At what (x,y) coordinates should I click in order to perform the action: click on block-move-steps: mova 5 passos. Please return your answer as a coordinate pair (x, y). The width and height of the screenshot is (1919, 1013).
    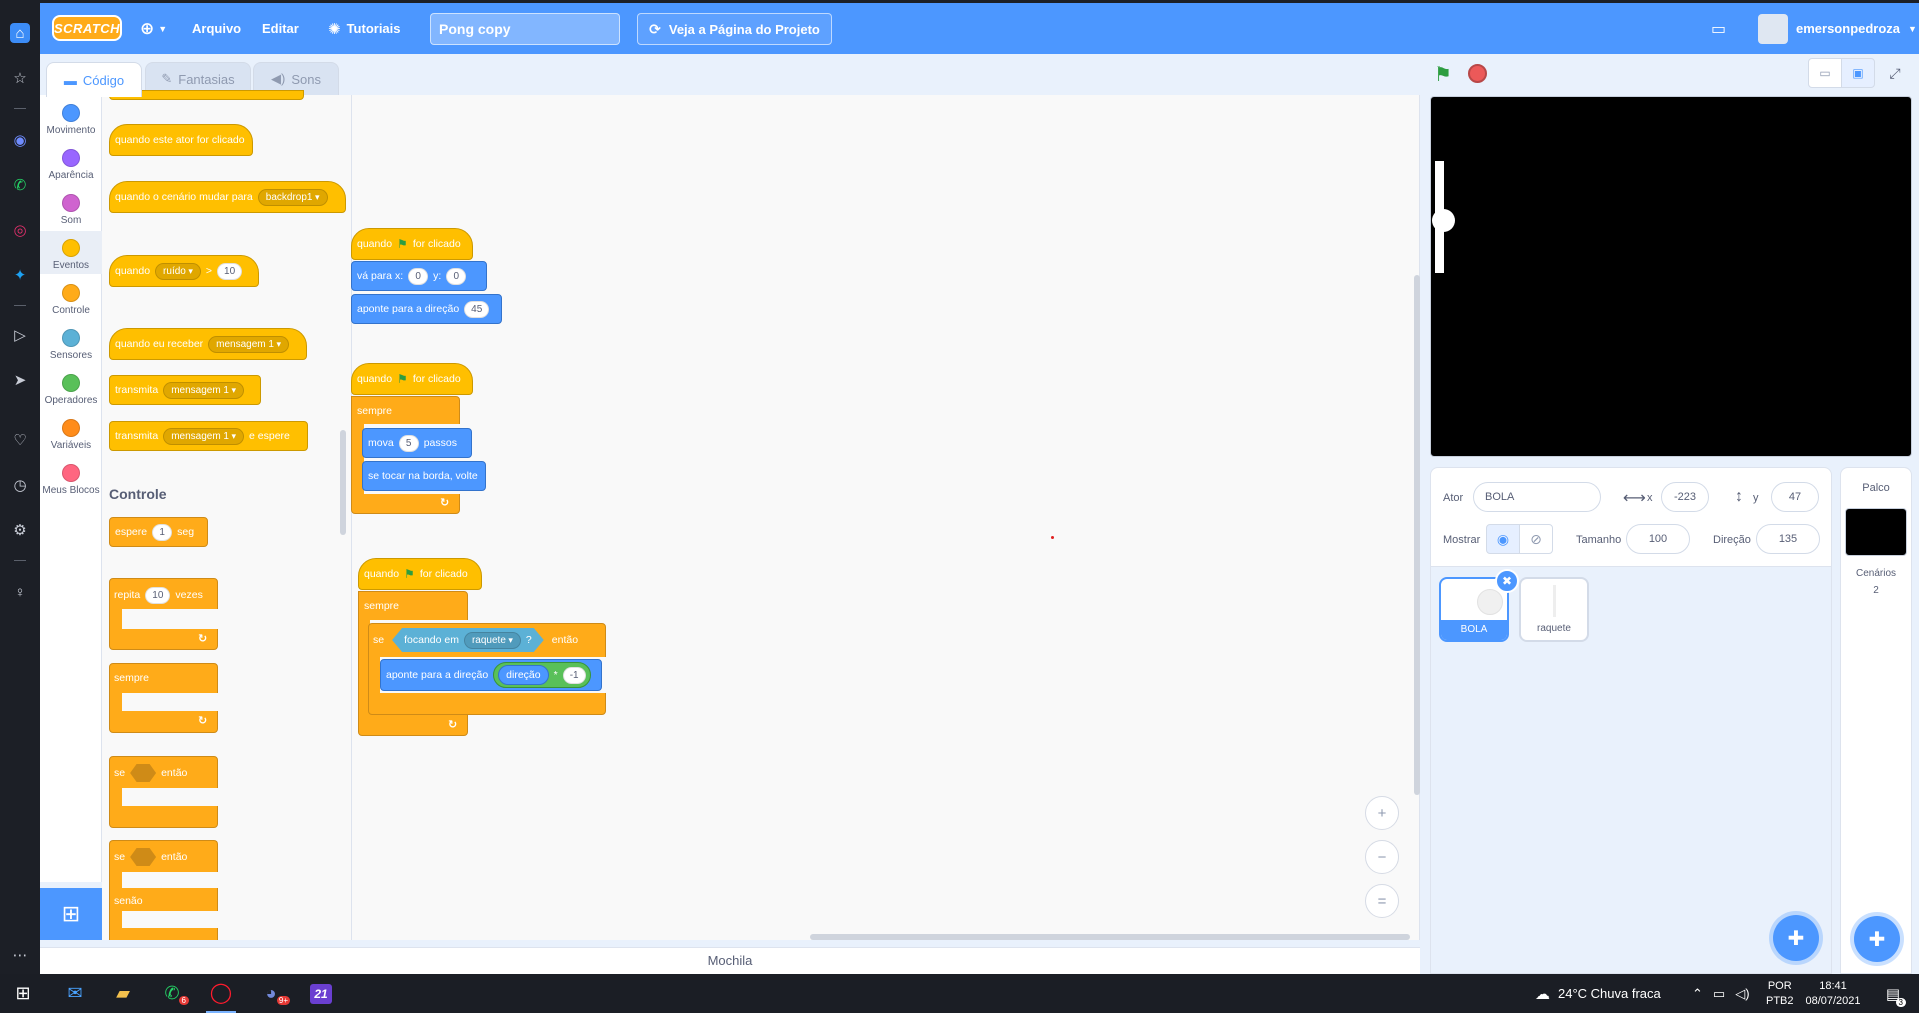
    Looking at the image, I should click on (417, 443).